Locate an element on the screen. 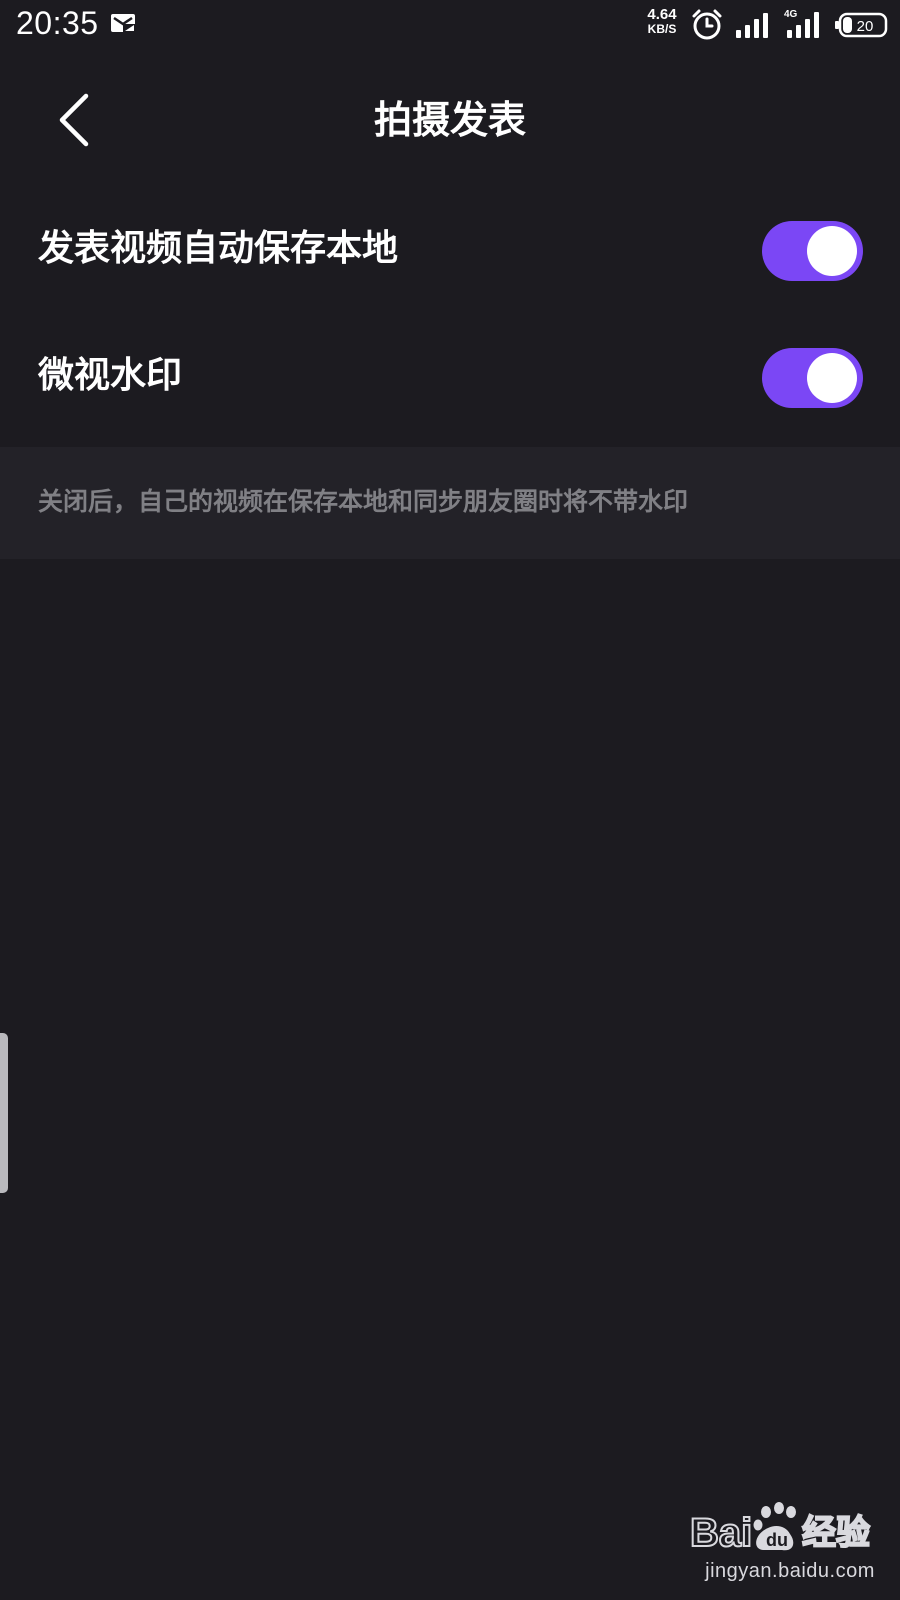 This screenshot has width=900, height=1600. watermark-toggle is located at coordinates (812, 378).